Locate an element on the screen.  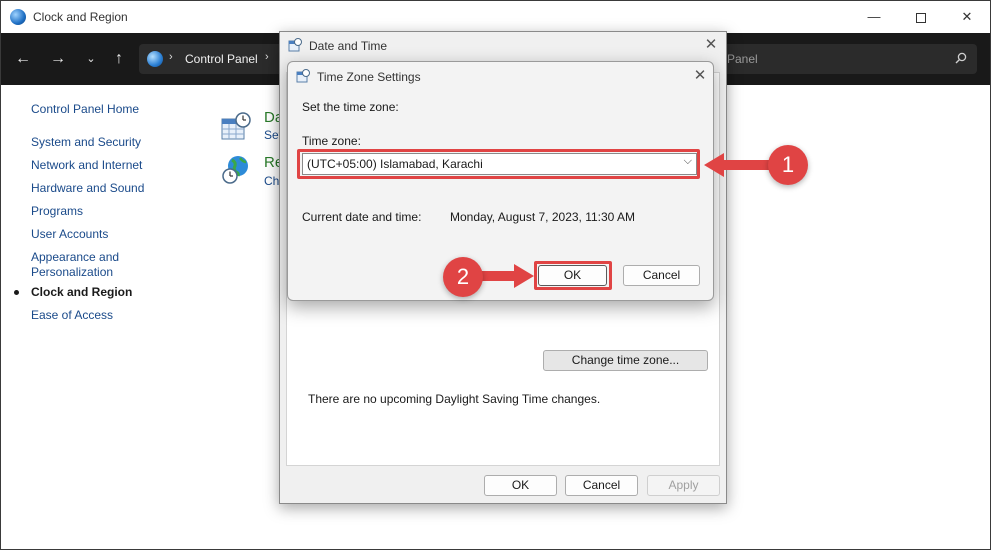
callout-badge-2: 2 is located at coordinates (463, 277).